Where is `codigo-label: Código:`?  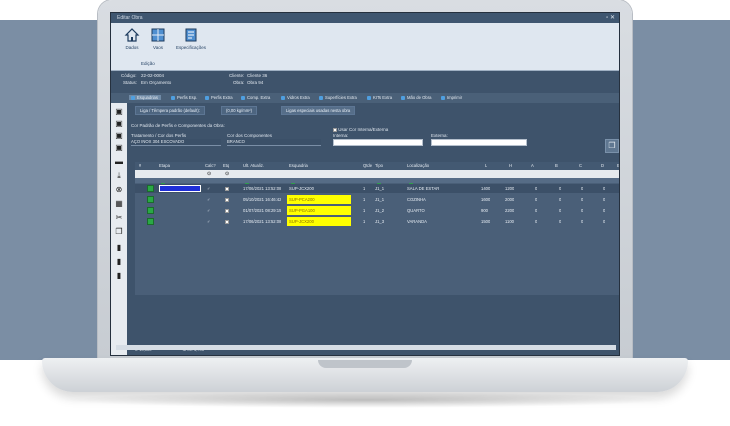
codigo-label: Código: is located at coordinates (129, 75).